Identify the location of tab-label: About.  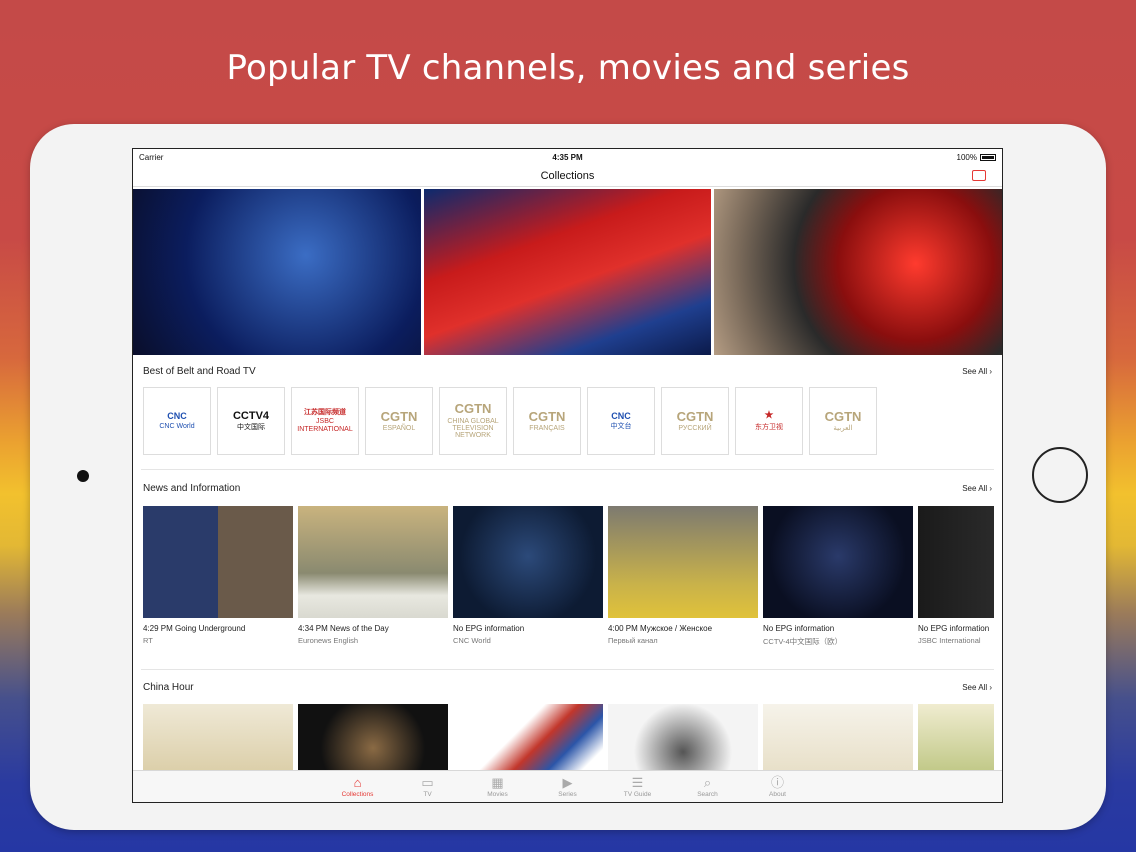
(777, 794).